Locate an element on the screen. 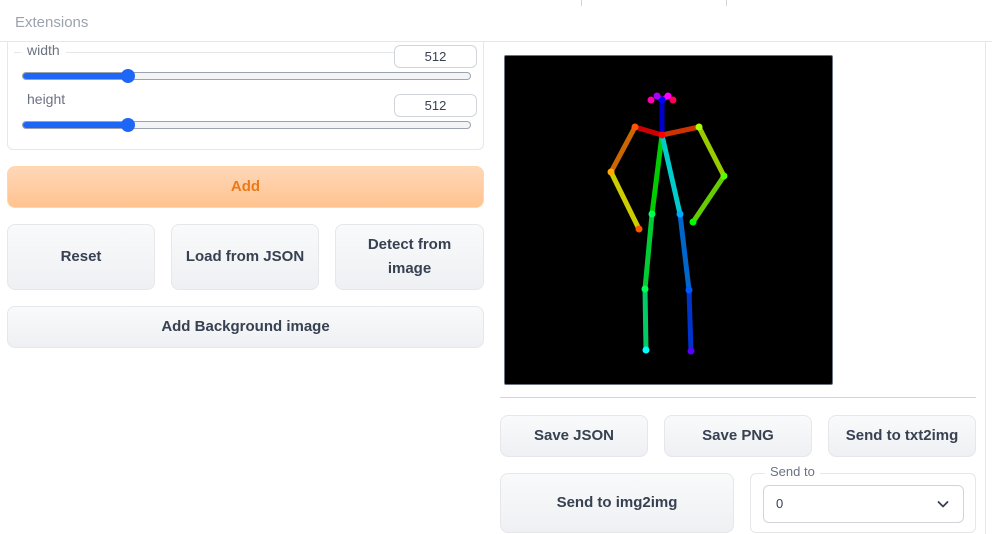  save-json-button: Save JSON is located at coordinates (574, 436).